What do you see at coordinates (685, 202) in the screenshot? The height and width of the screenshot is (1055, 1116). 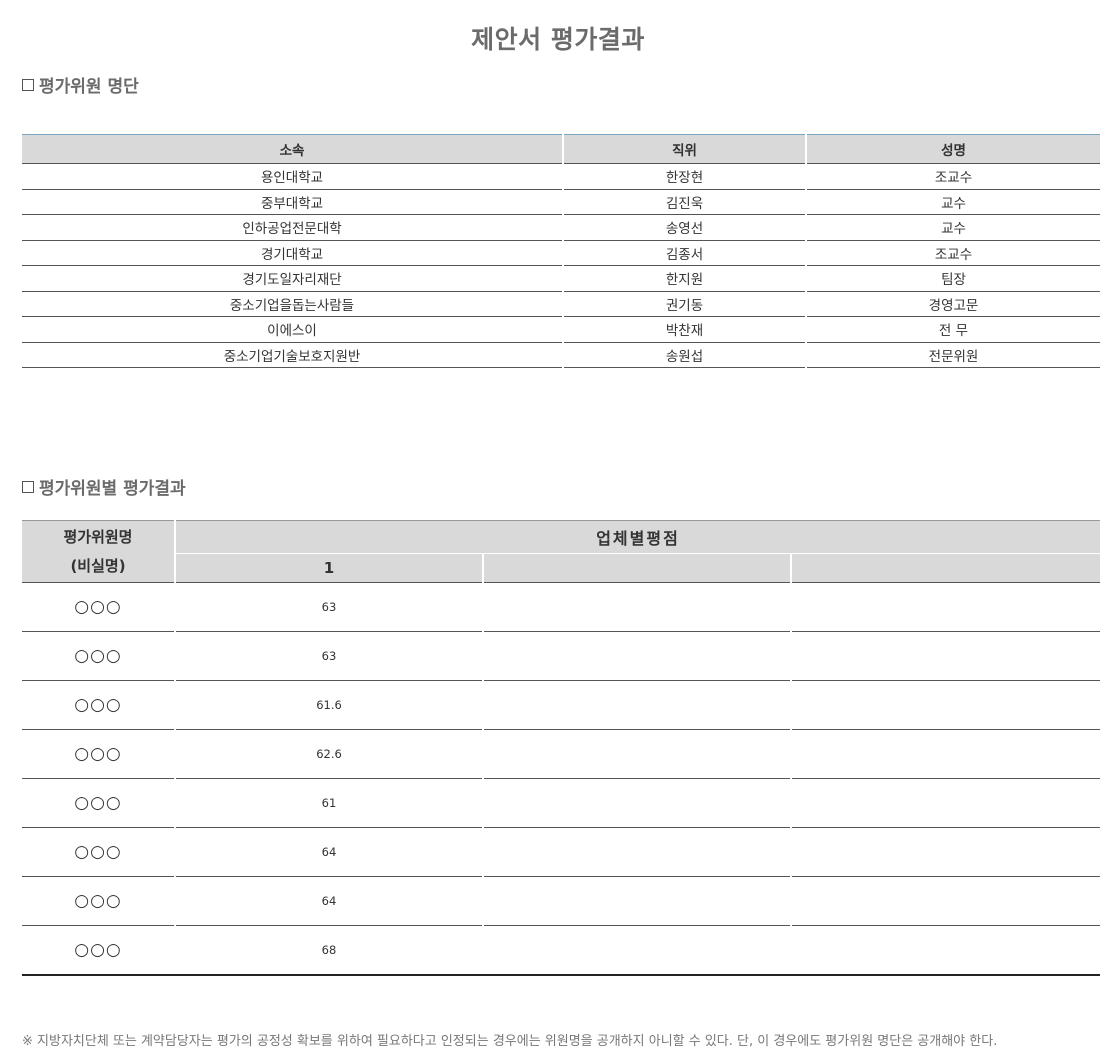 I see `table-cell: 김진욱` at bounding box center [685, 202].